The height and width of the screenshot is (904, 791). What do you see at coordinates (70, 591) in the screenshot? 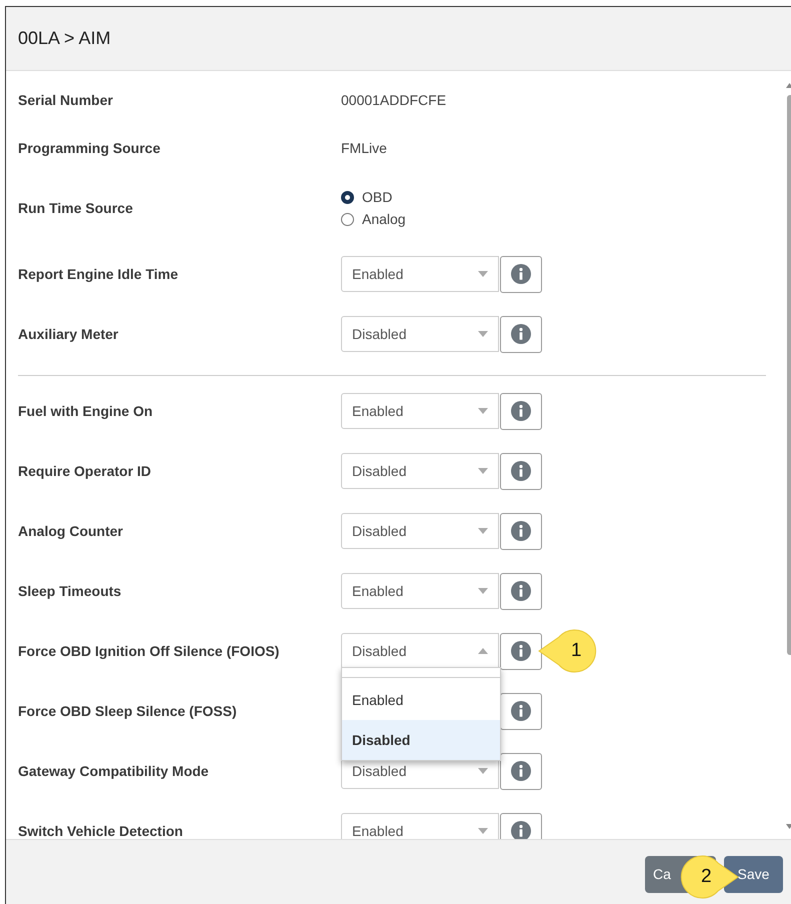
I see `field-label: Sleep Timeouts` at bounding box center [70, 591].